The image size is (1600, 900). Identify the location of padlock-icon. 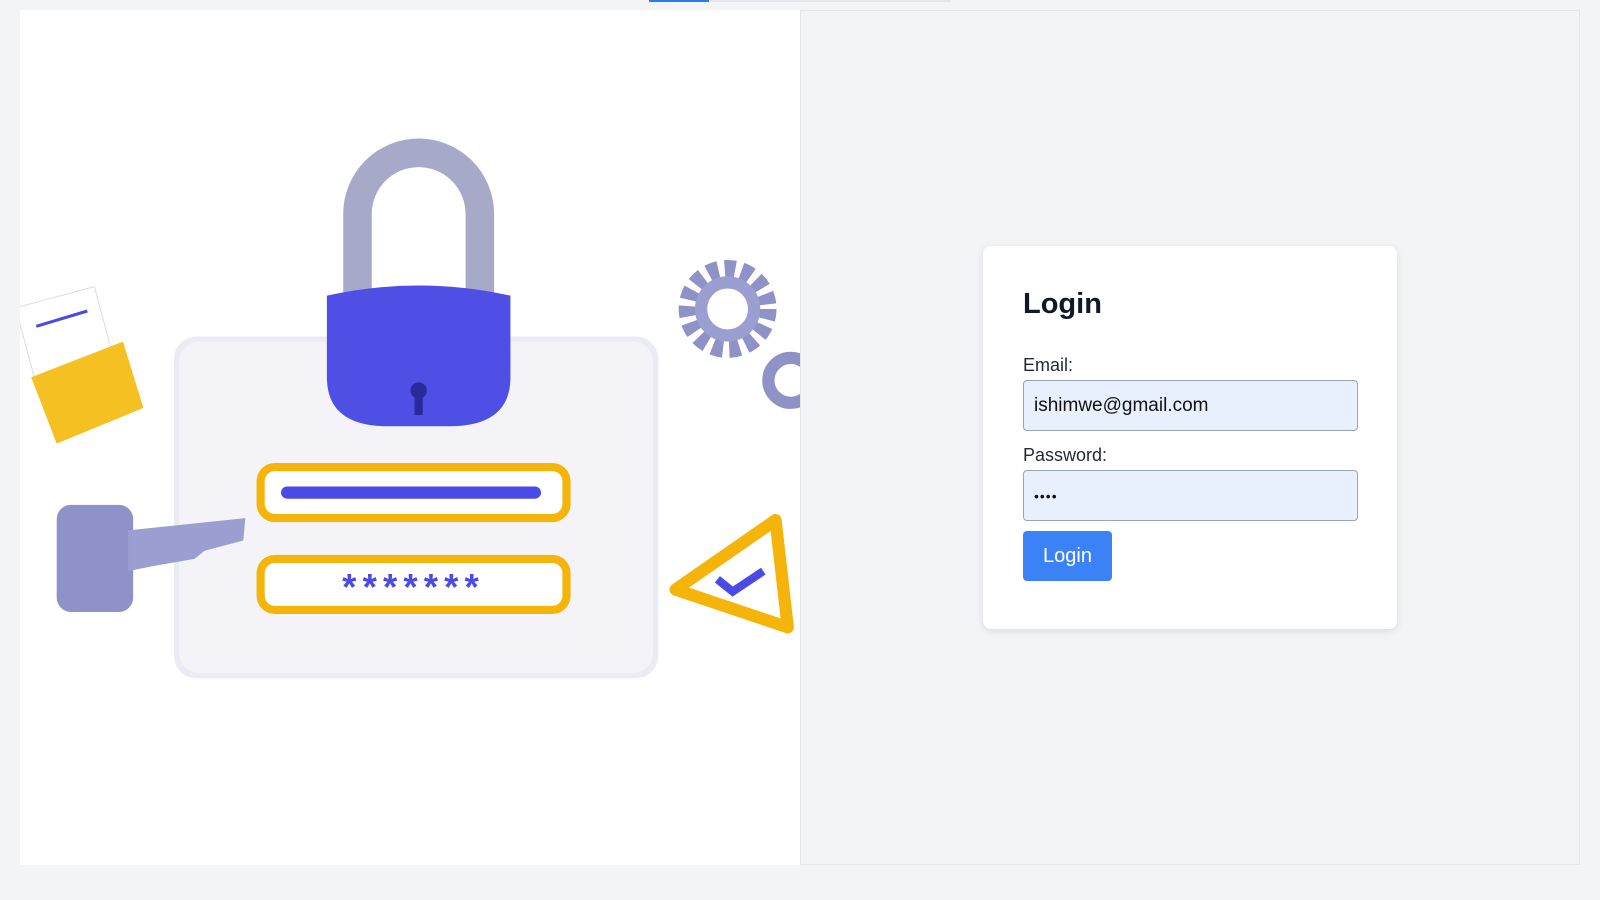
(418, 282).